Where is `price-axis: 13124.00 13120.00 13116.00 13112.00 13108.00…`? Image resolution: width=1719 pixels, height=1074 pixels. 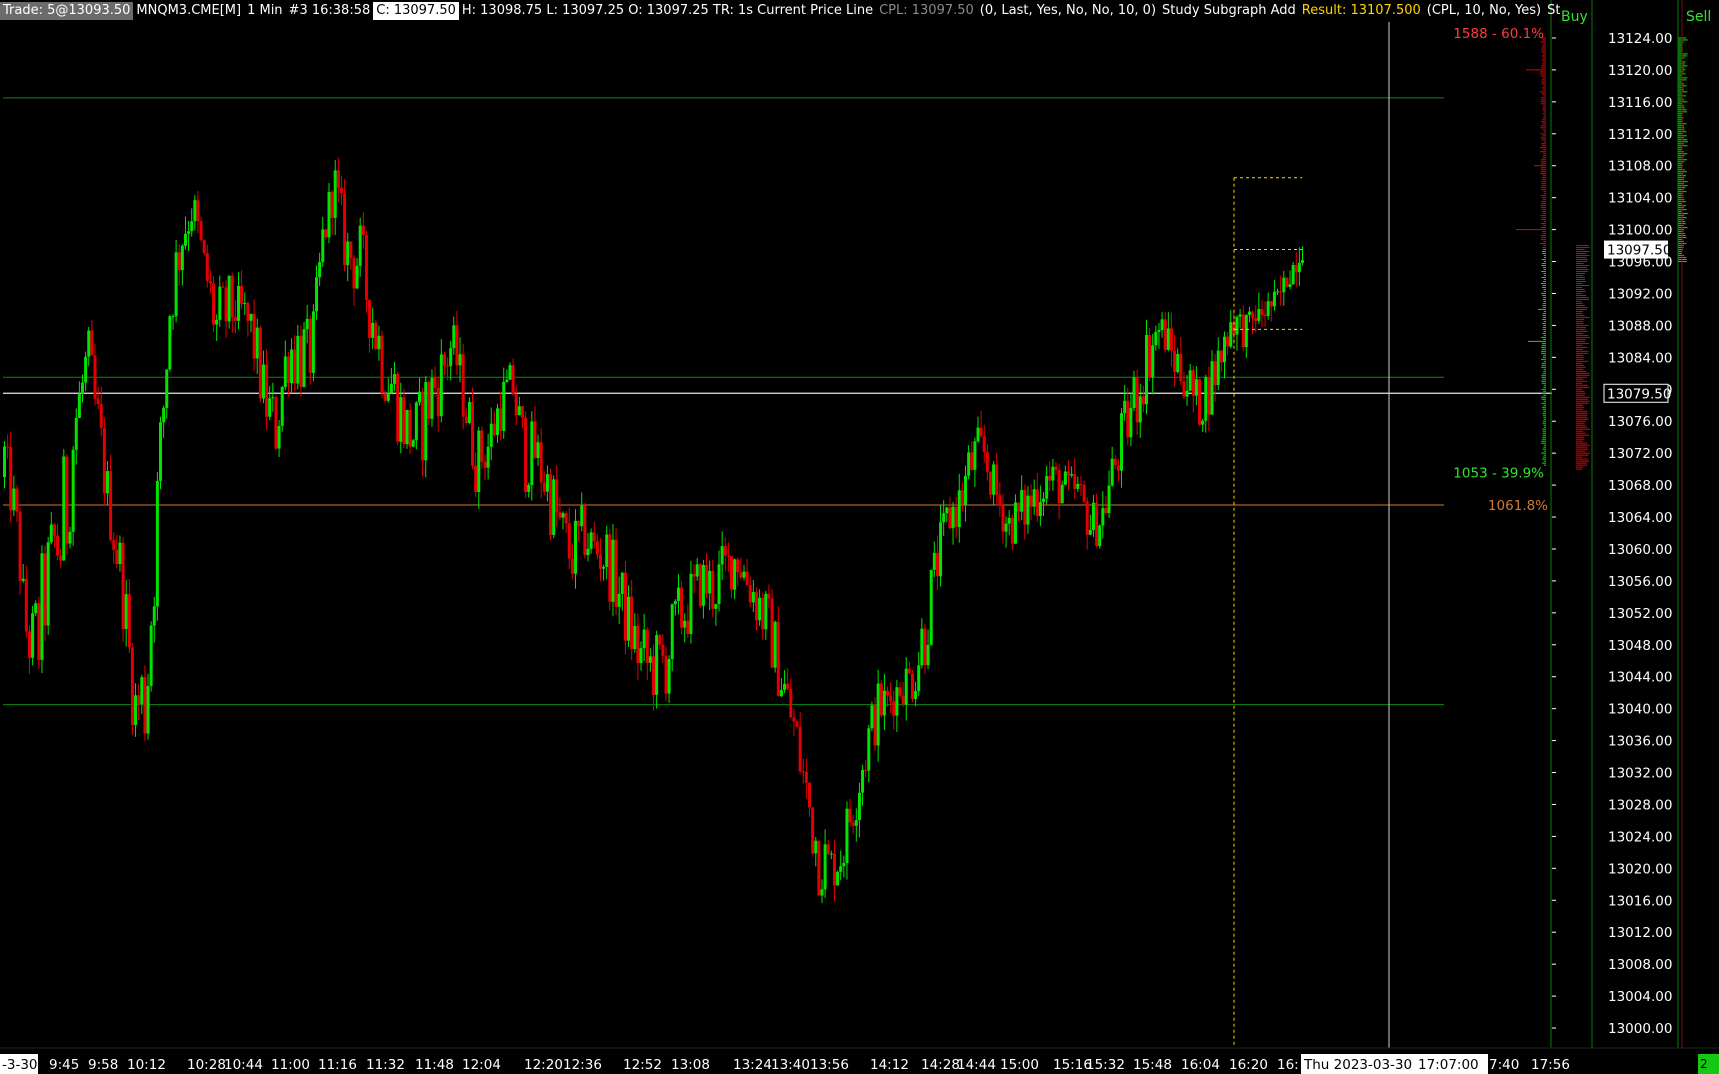 price-axis: 13124.00 13120.00 13116.00 13112.00 13108.00… is located at coordinates (1616, 524).